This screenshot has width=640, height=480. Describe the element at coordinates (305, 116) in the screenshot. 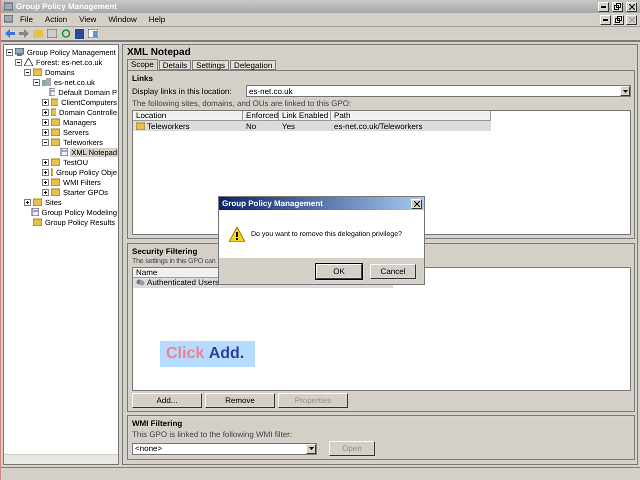

I see `column-header: Link Enabled` at that location.